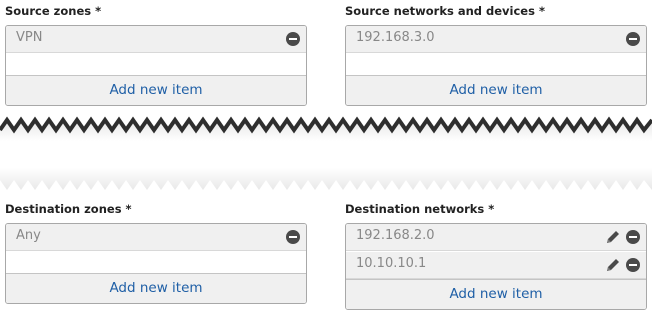 This screenshot has height=316, width=652. I want to click on source-zone-value: VPN, so click(29, 37).